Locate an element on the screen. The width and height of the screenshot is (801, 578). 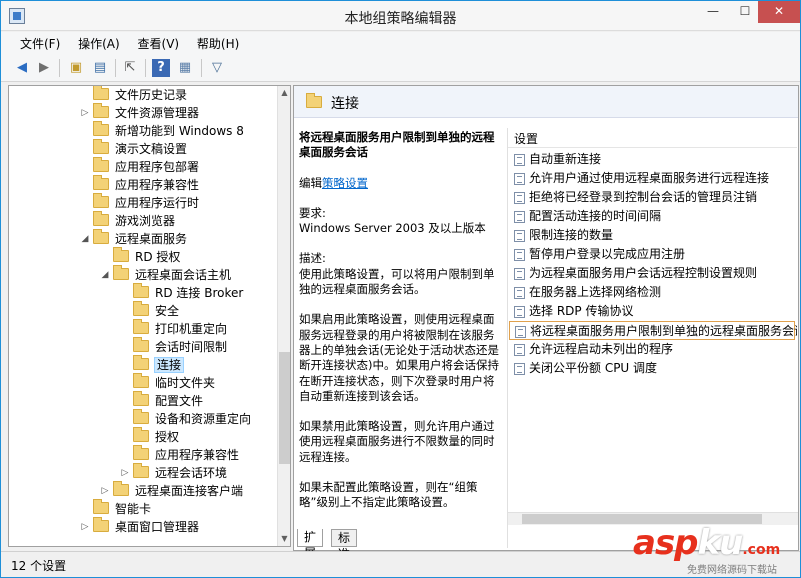
tree-node: 授权 is located at coordinates (156, 436).